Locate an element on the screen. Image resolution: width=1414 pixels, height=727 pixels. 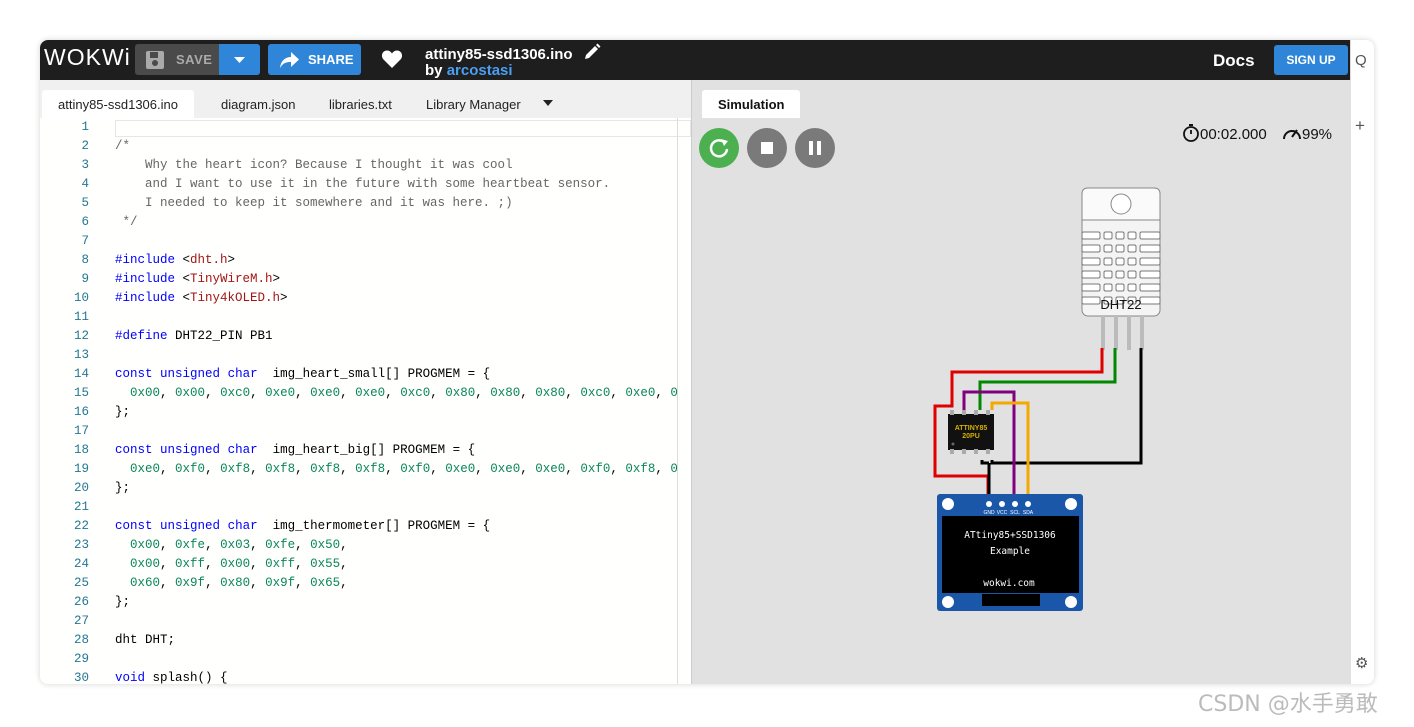
add-icon: + is located at coordinates (1360, 126).